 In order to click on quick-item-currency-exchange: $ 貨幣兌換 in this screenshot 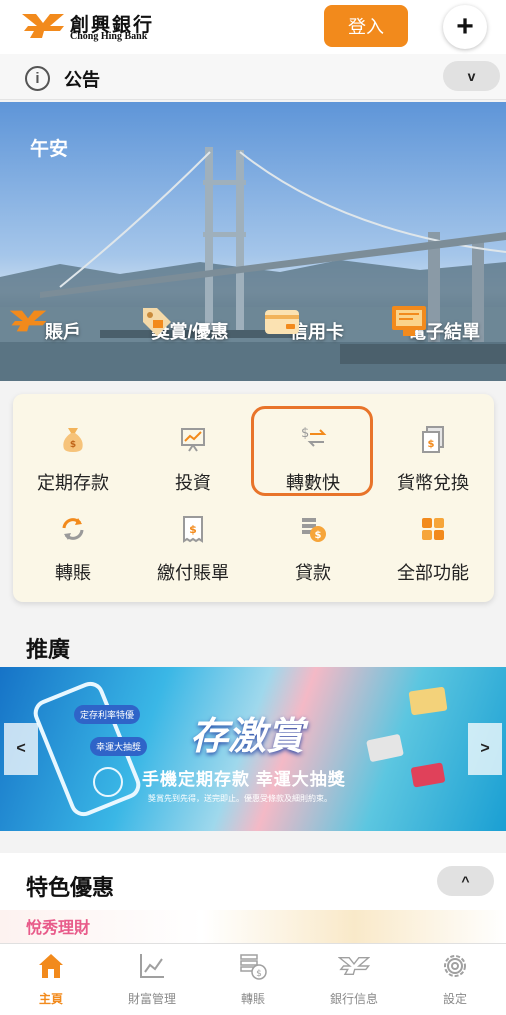, I will do `click(433, 459)`.